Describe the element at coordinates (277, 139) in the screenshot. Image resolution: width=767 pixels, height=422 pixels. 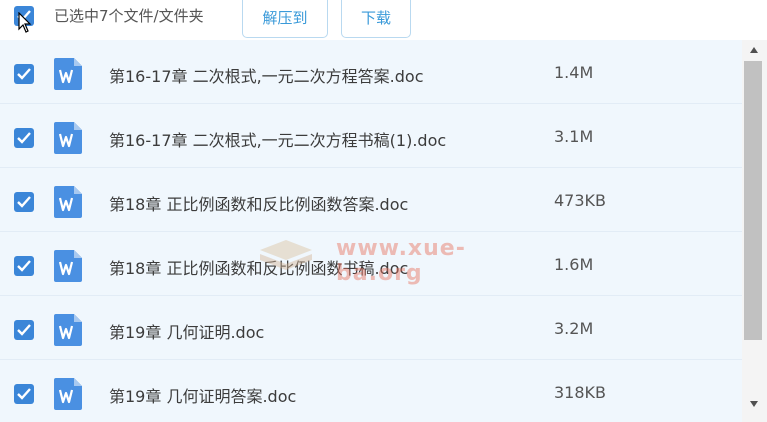
I see `file-name: 第16-17章 二次根式,一元二次方程书稿(1).doc` at that location.